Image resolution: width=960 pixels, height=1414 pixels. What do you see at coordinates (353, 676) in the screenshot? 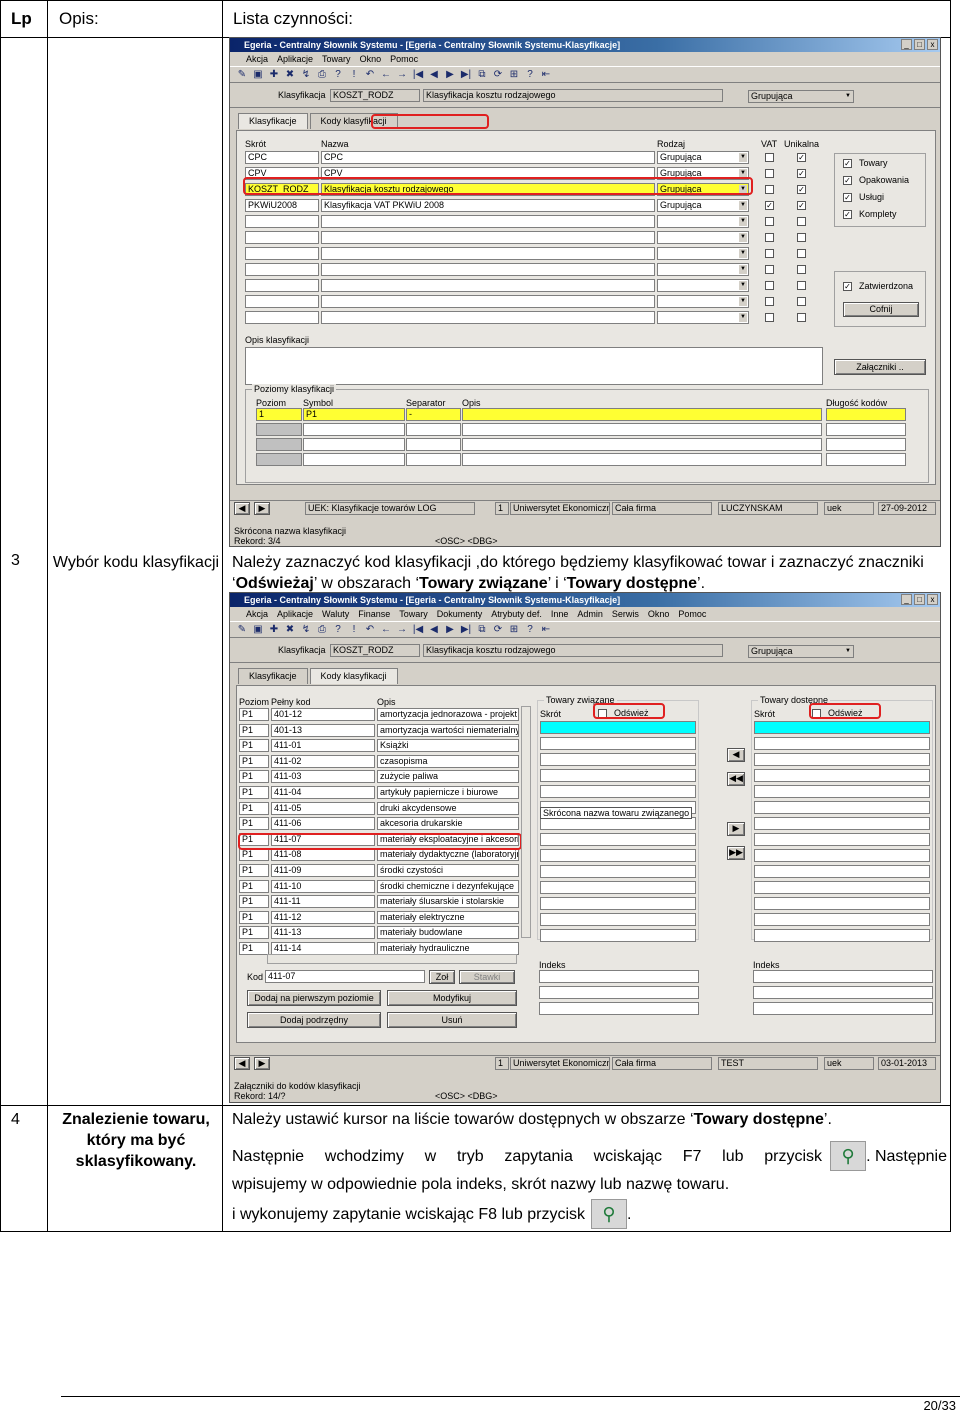
I see `tab-kody-klasyfikacji: Kody klasyfikacji` at bounding box center [353, 676].